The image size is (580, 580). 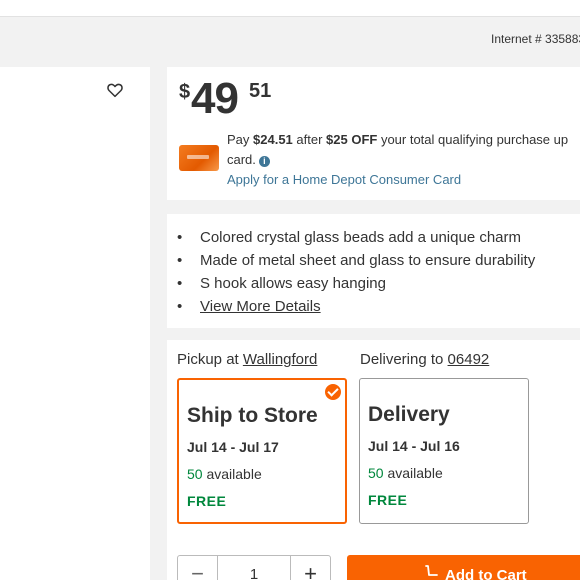 What do you see at coordinates (233, 447) in the screenshot?
I see `option-dates: Jul 14 - Jul 17` at bounding box center [233, 447].